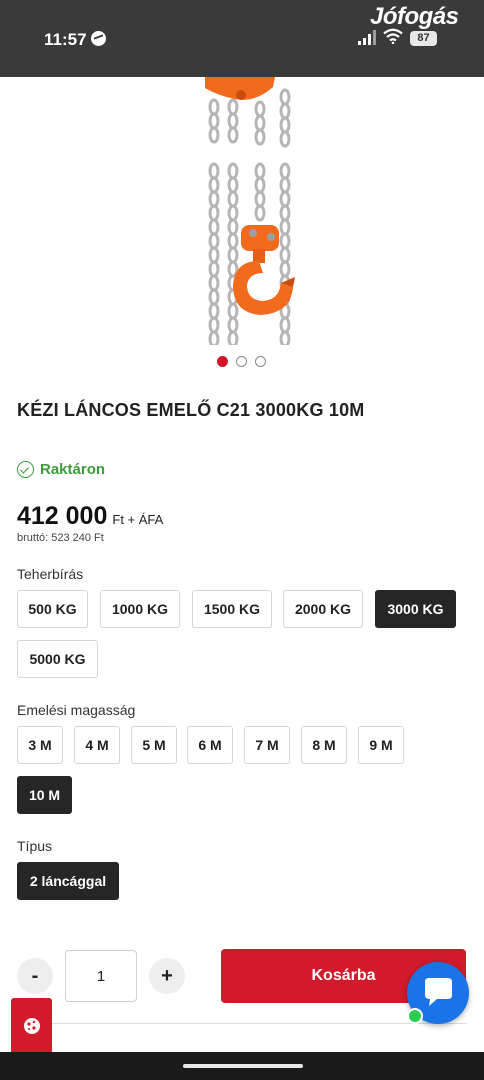 This screenshot has width=484, height=1080. I want to click on price: 412 000 Ft + ÁFA, so click(90, 516).